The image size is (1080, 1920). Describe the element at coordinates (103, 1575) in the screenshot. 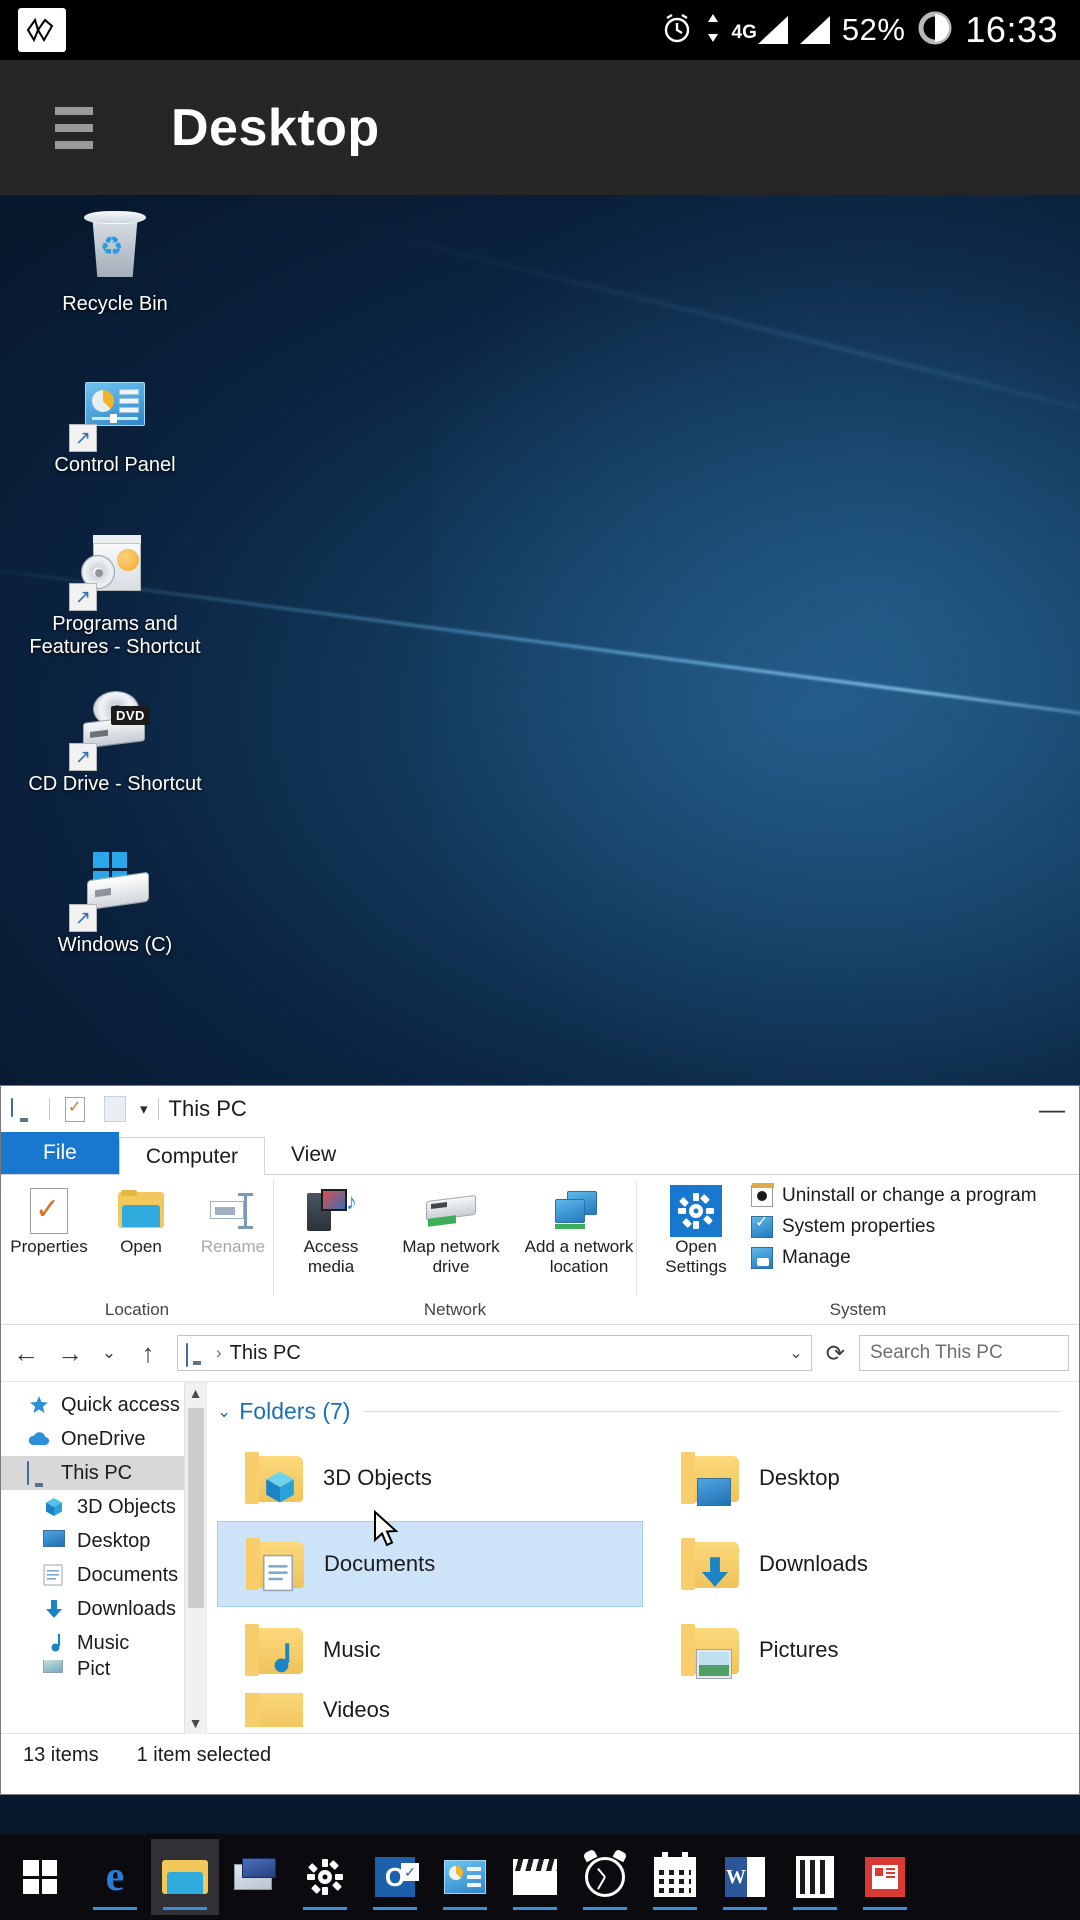

I see `sidebar-item-documents: Documents` at that location.